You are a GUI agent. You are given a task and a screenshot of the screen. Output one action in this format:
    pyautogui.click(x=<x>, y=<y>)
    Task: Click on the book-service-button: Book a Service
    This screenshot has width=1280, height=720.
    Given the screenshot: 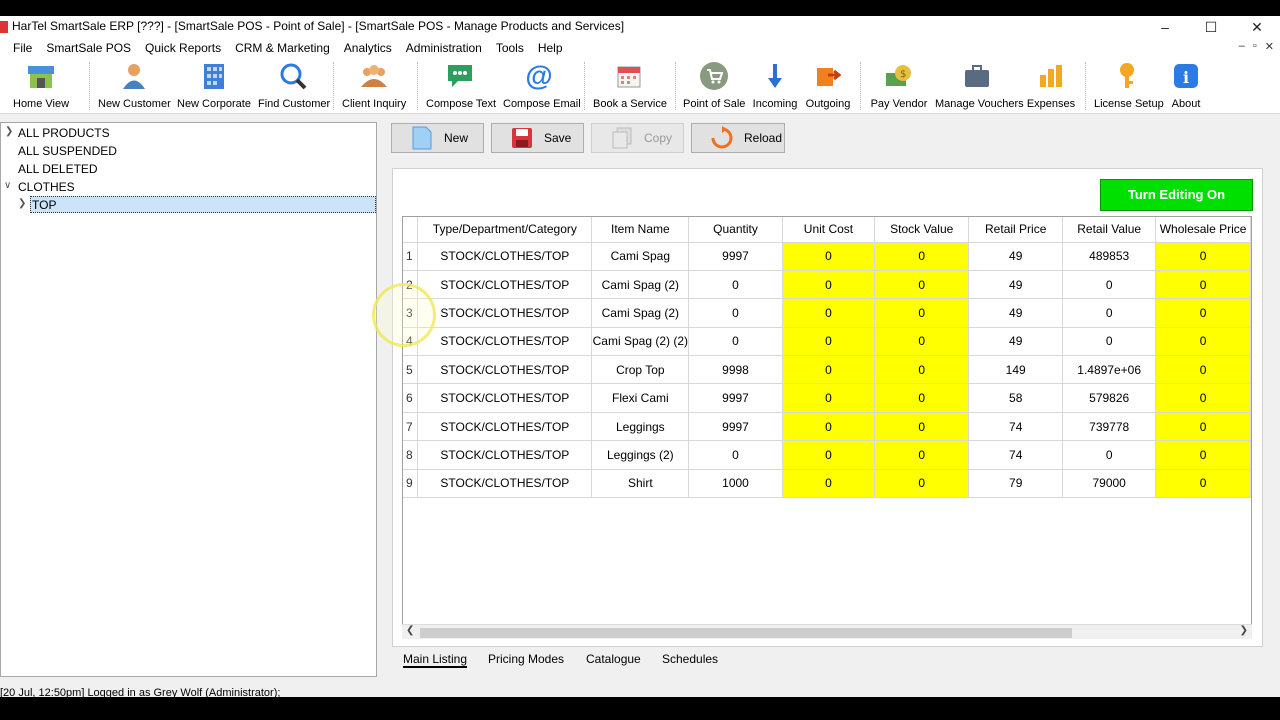 What is the action you would take?
    pyautogui.click(x=630, y=87)
    